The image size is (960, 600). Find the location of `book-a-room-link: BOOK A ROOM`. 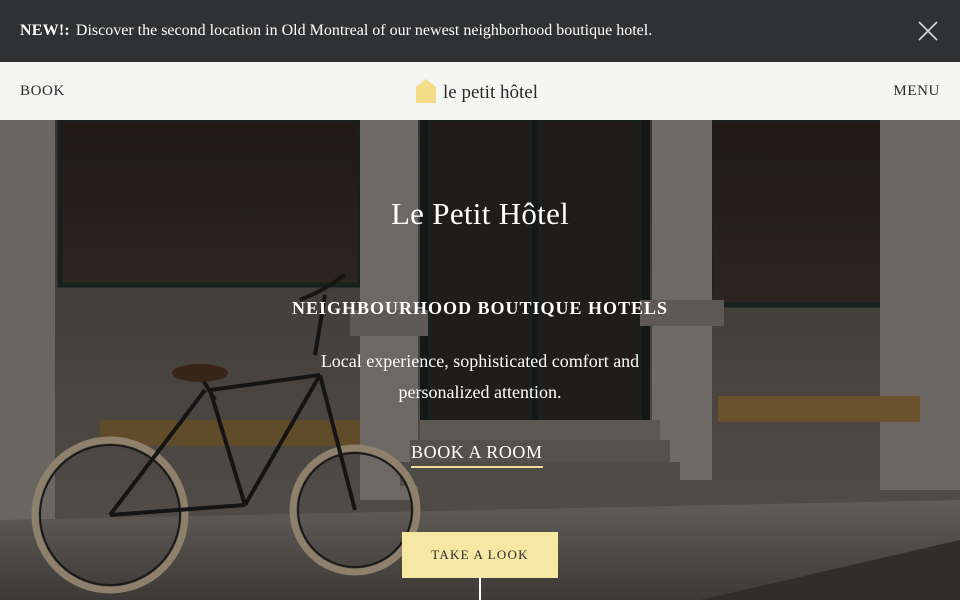

book-a-room-link: BOOK A ROOM is located at coordinates (477, 455).